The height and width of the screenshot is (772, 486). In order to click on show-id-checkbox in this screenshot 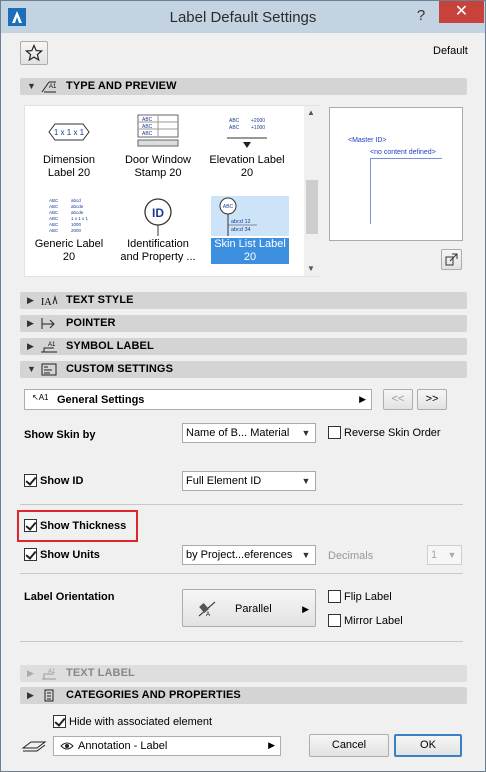, I will do `click(30, 480)`.